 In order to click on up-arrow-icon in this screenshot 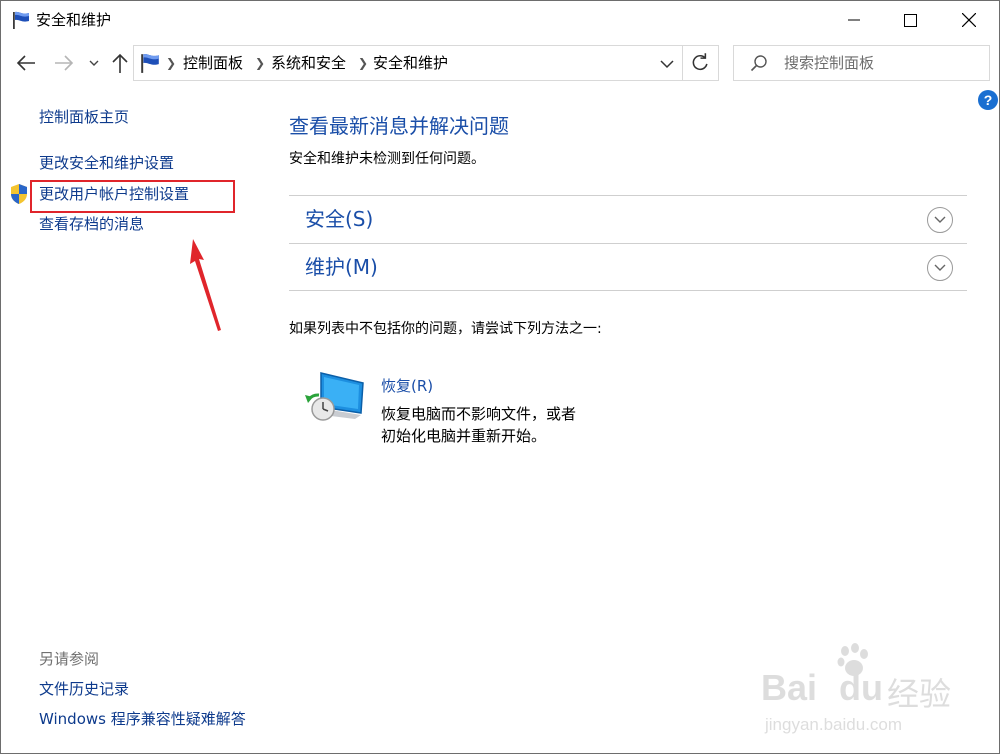, I will do `click(120, 63)`.